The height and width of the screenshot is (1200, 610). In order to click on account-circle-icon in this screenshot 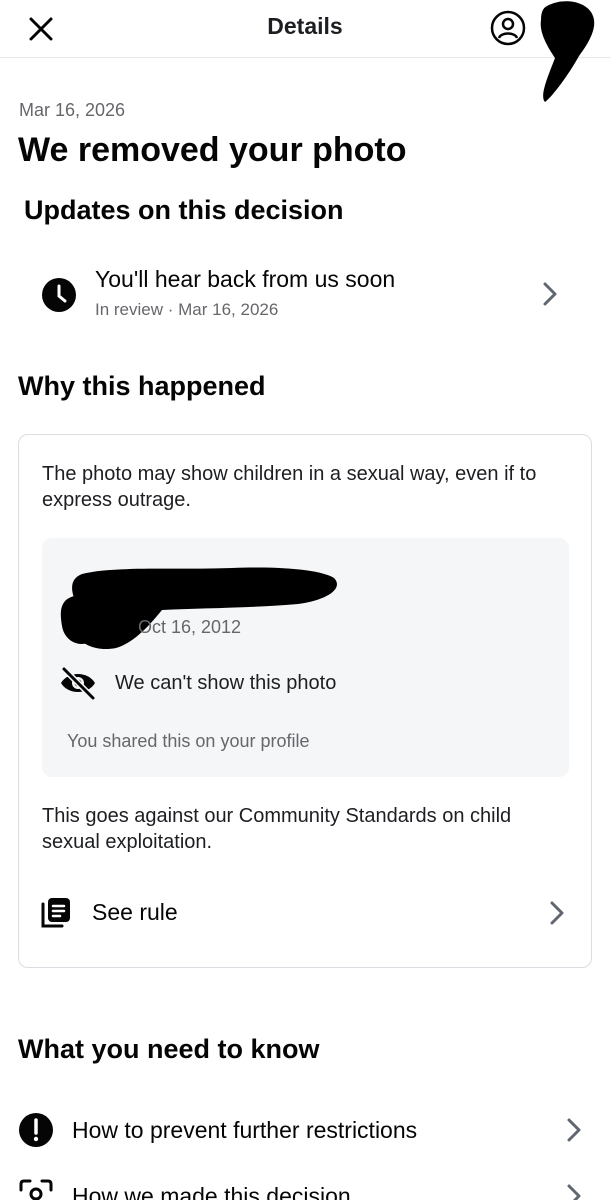, I will do `click(508, 28)`.